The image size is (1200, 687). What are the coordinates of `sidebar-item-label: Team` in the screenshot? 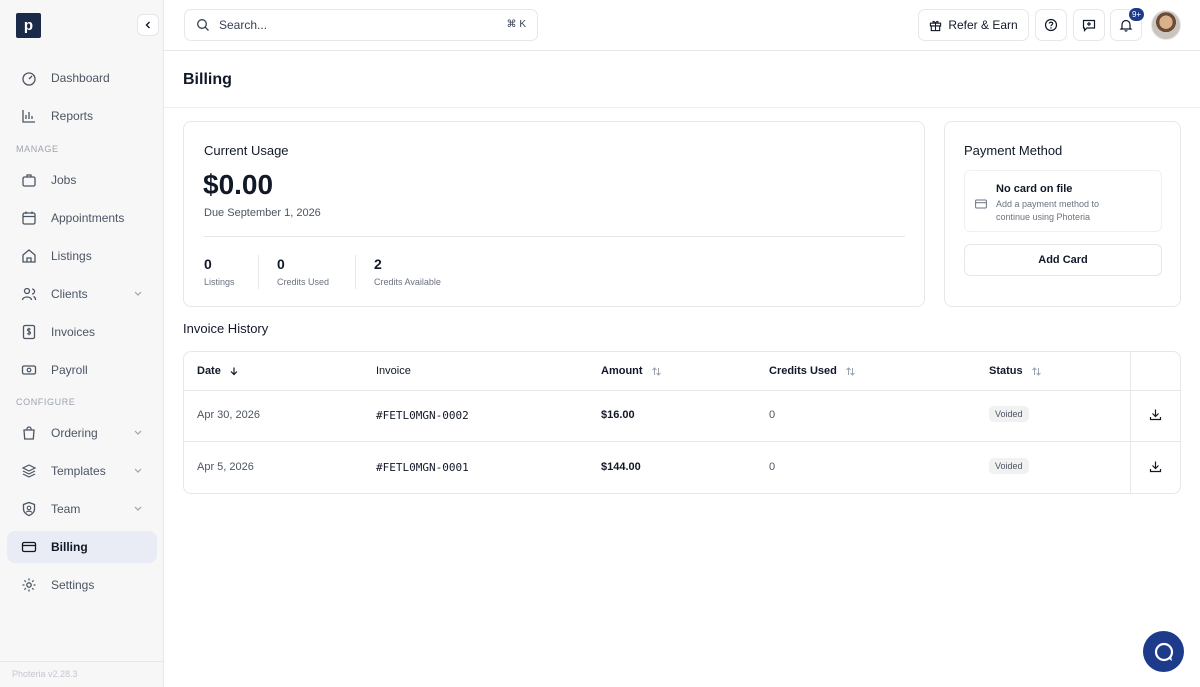 It's located at (66, 509).